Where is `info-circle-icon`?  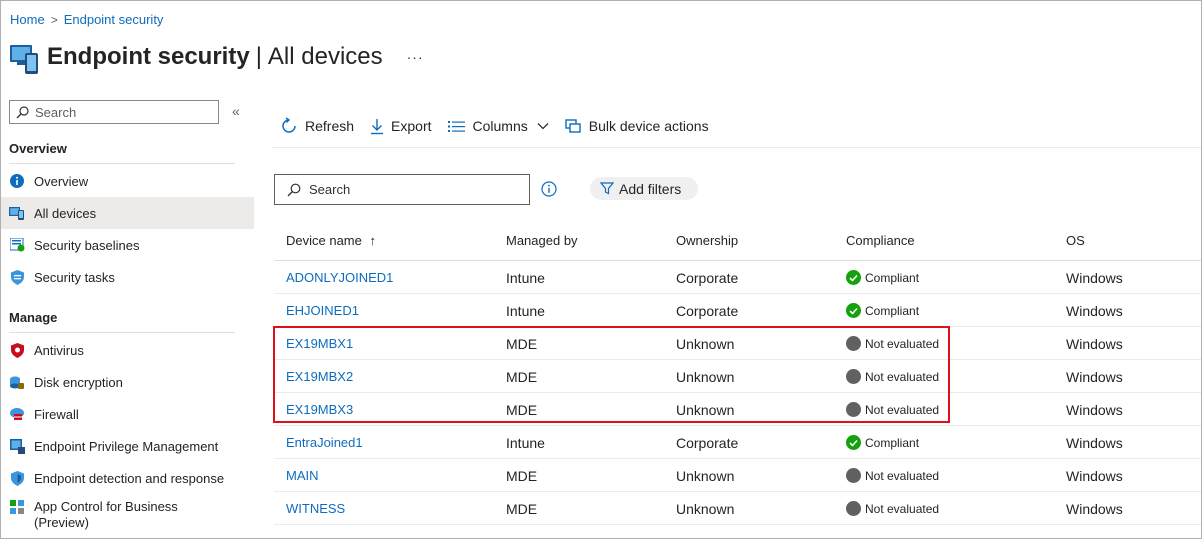
info-circle-icon is located at coordinates (549, 189).